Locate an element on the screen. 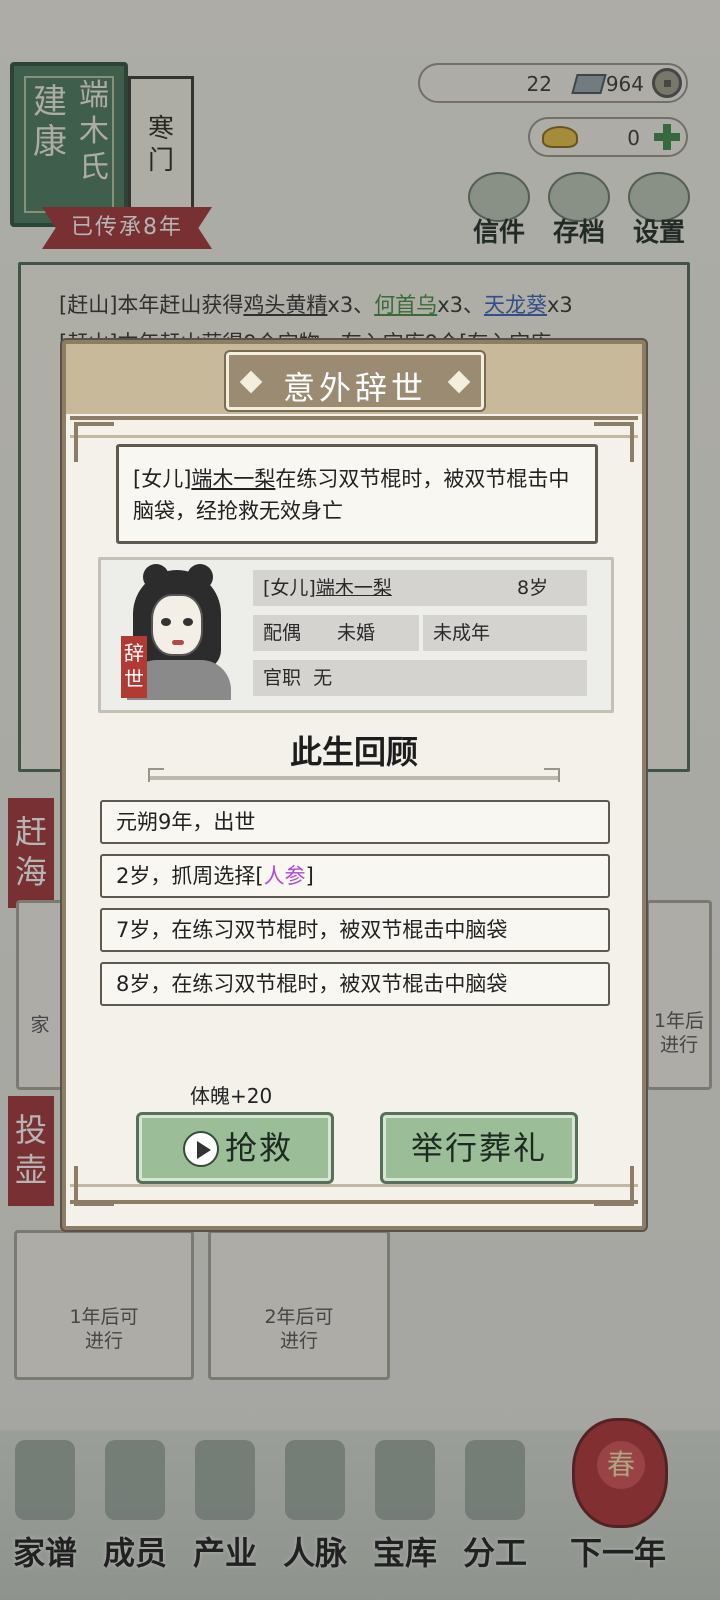 Image resolution: width=720 pixels, height=1600 pixels. office-value: 无 is located at coordinates (323, 678).